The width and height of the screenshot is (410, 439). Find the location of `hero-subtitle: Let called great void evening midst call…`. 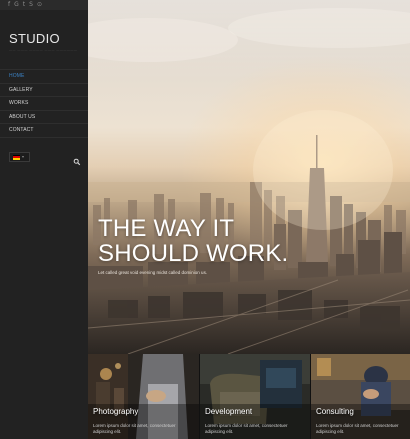

hero-subtitle: Let called great void evening midst call… is located at coordinates (153, 272).